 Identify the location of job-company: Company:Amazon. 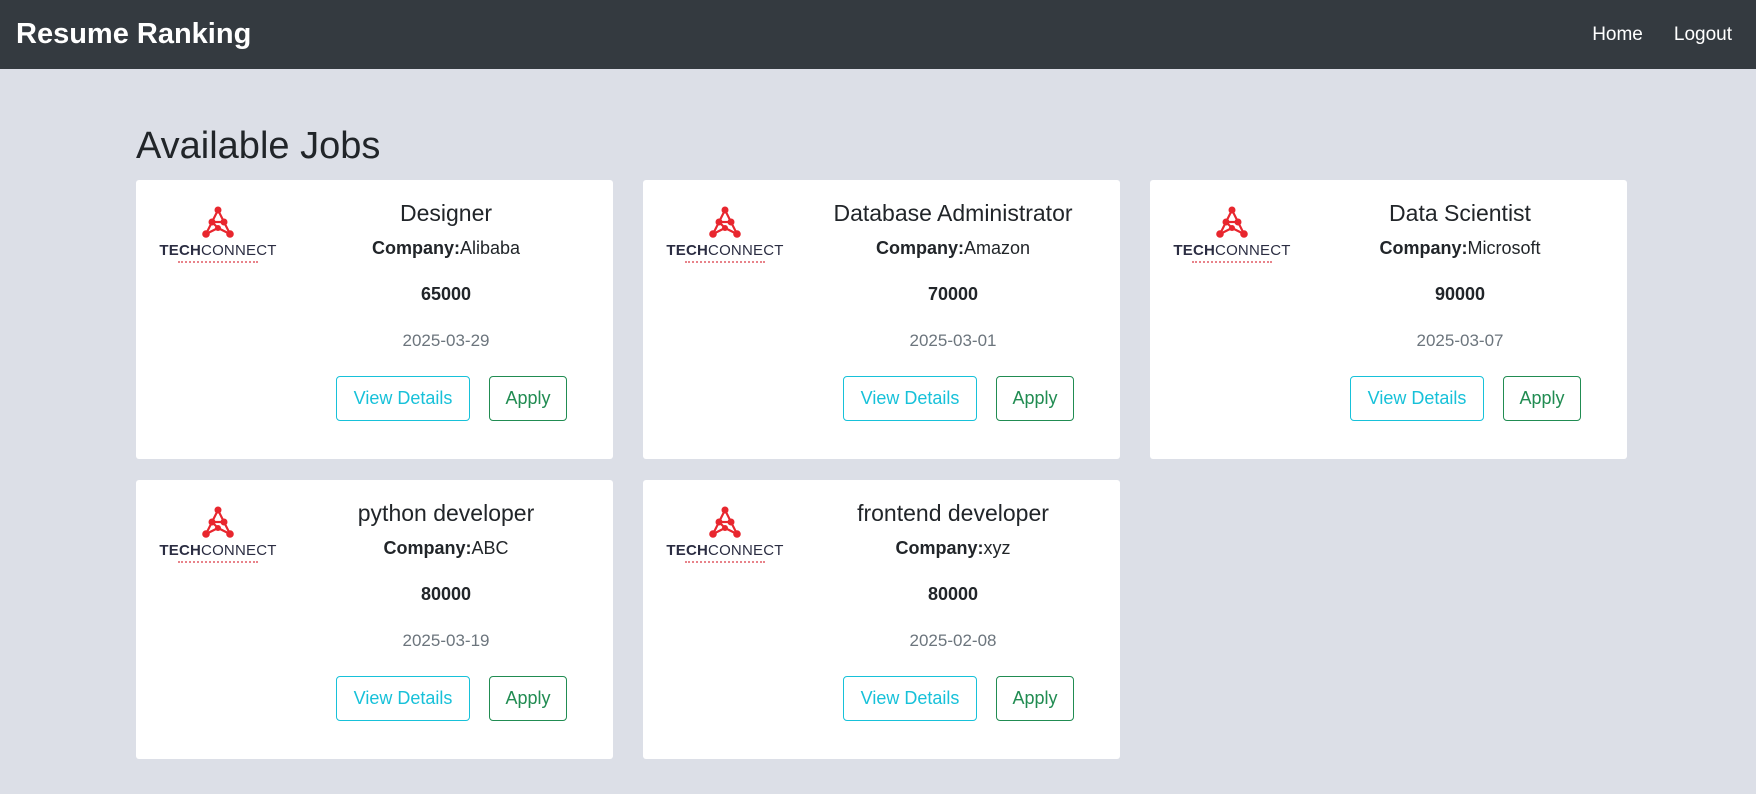
(953, 248).